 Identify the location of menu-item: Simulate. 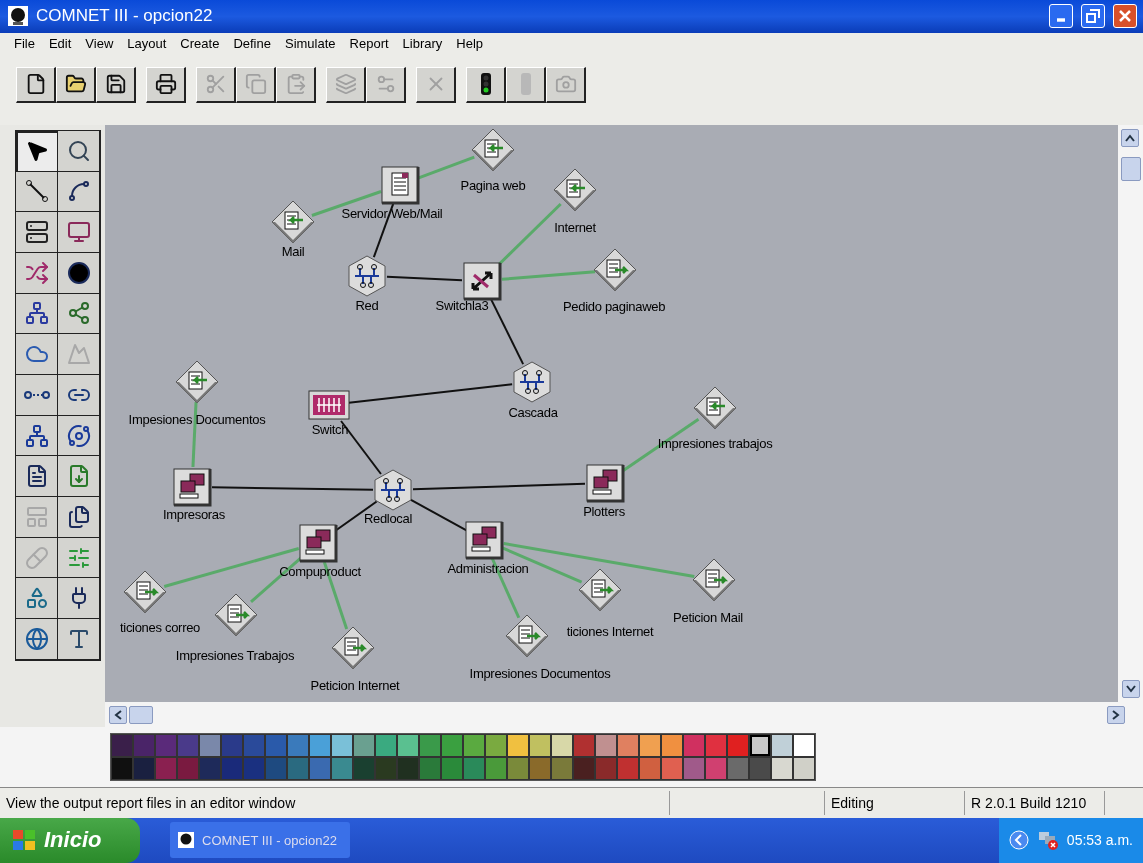
(310, 44).